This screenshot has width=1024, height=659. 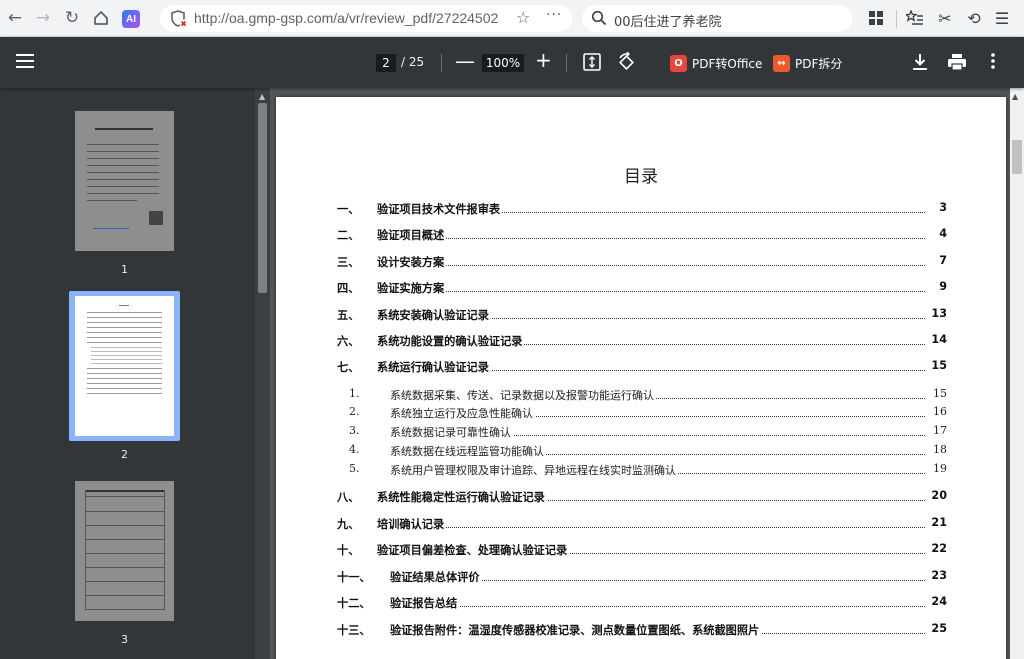 I want to click on toc-title: 培训确认记录, so click(x=412, y=524).